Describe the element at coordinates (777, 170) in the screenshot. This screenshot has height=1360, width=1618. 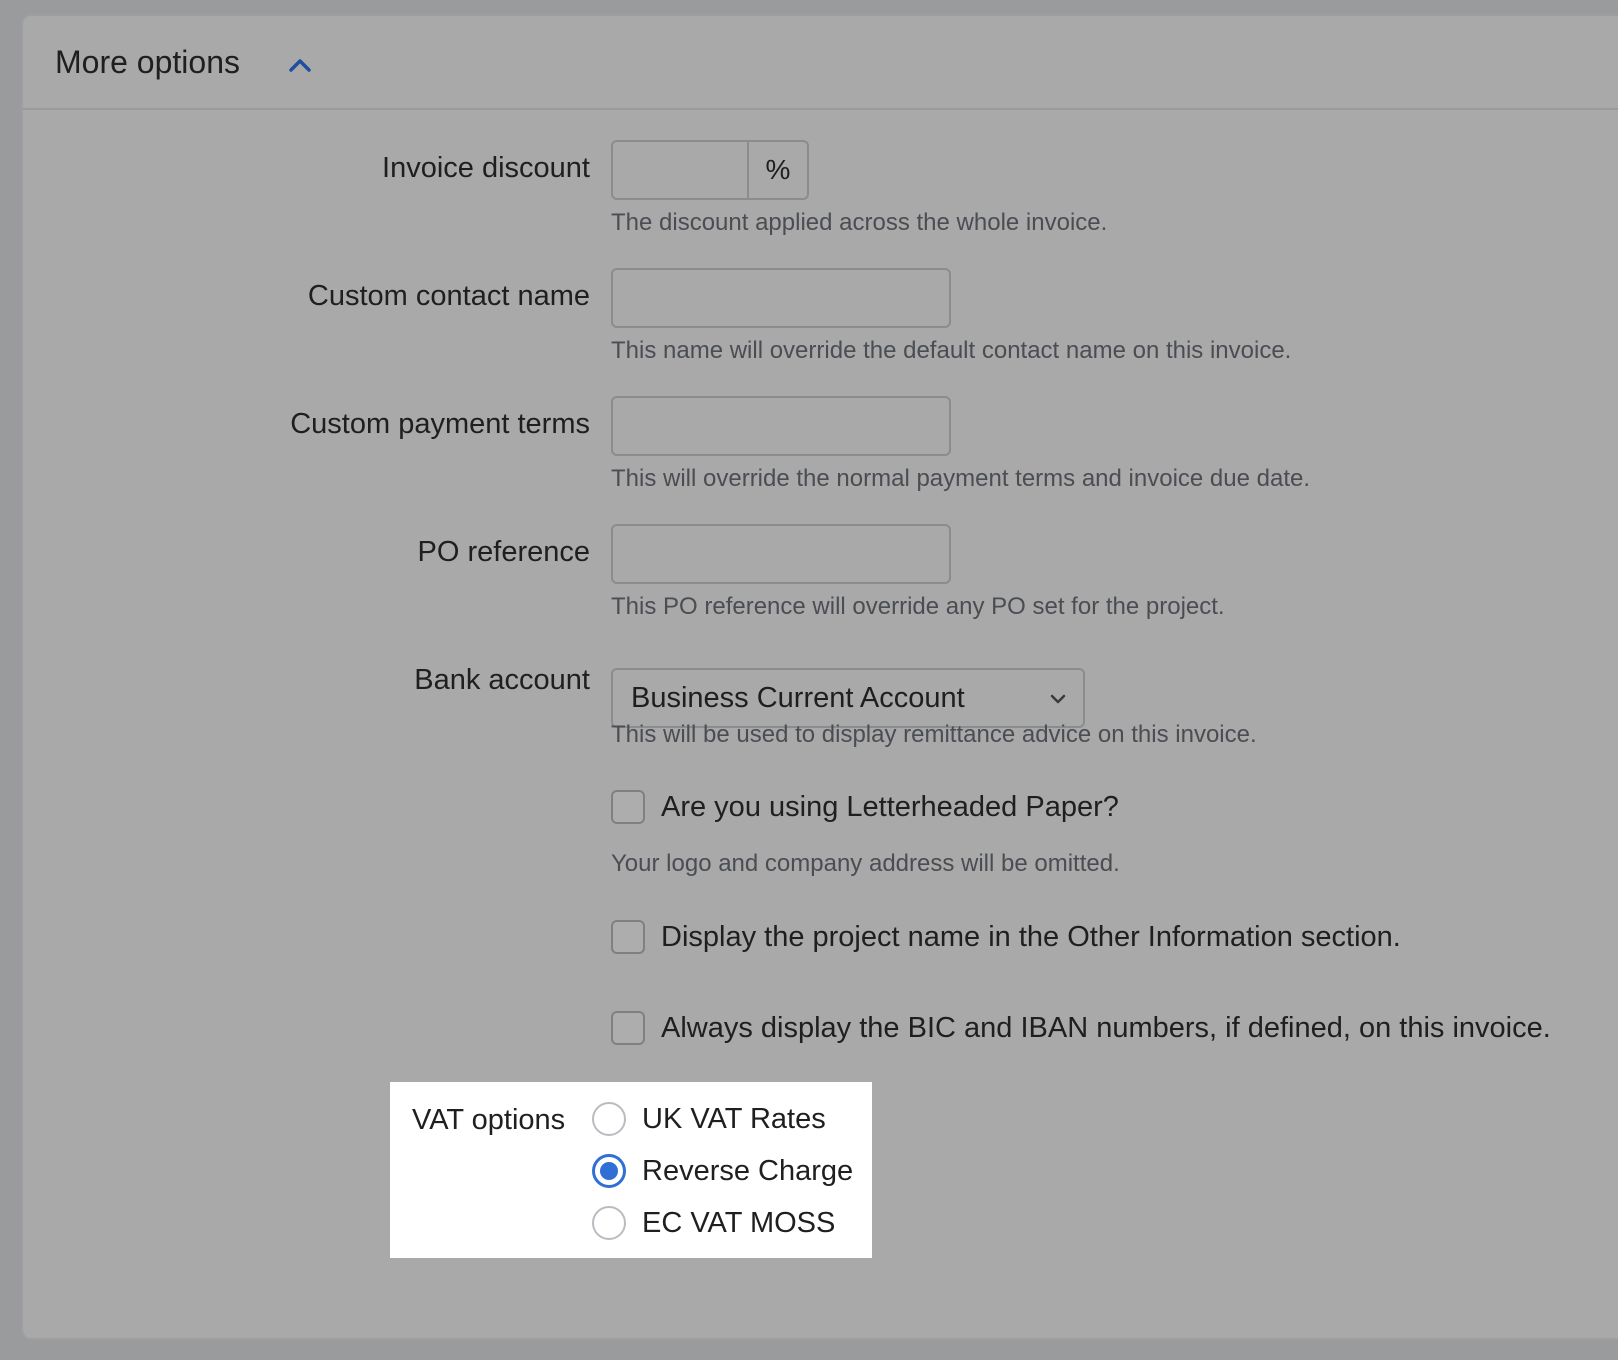
I see `percent-addon: %` at that location.